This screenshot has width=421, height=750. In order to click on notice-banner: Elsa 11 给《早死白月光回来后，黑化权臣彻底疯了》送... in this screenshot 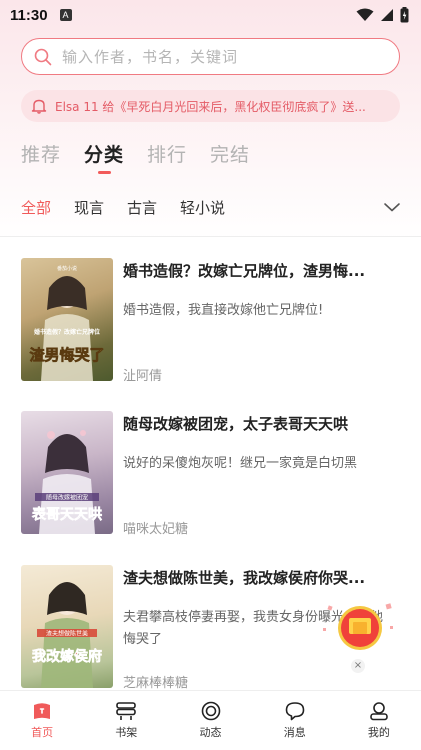, I will do `click(210, 106)`.